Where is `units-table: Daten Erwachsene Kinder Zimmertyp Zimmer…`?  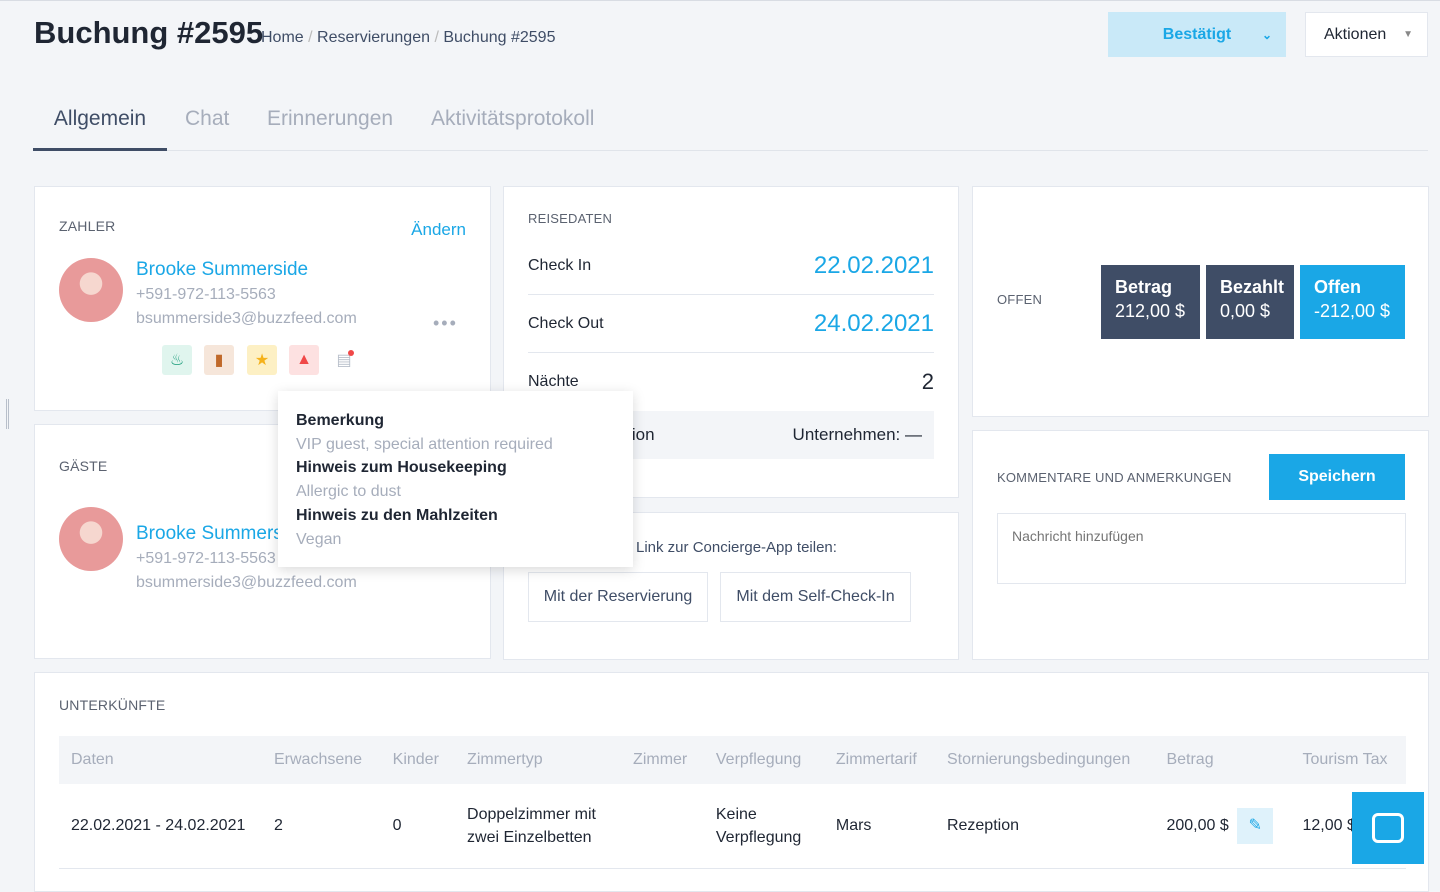
units-table: Daten Erwachsene Kinder Zimmertyp Zimmer… is located at coordinates (732, 802).